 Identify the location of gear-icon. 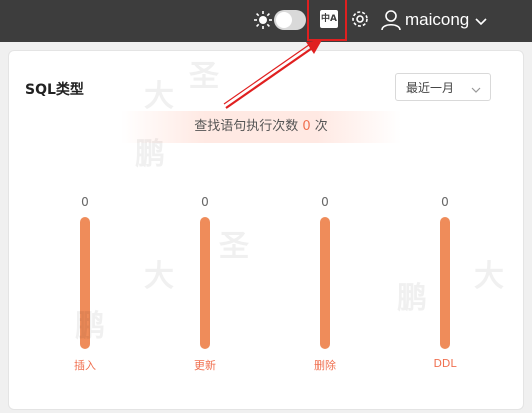
(360, 19).